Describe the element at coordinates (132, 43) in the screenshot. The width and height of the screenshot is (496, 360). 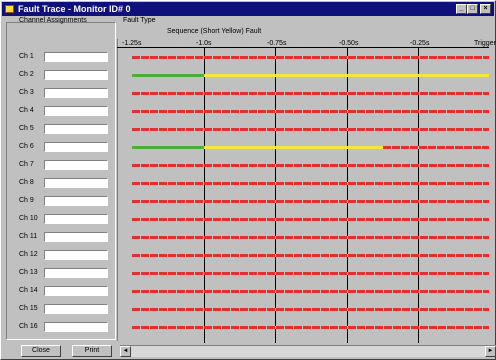
I see `time-tick-label: -1.25s` at that location.